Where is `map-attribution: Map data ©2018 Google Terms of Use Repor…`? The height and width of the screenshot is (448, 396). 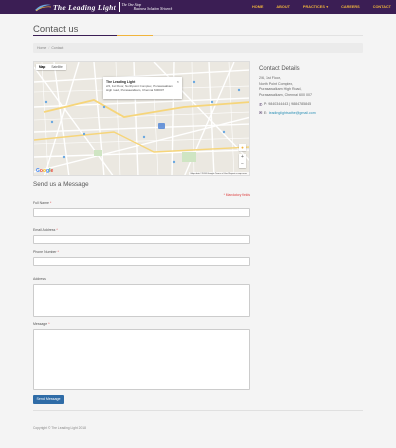
map-attribution: Map data ©2018 Google Terms of Use Repor… is located at coordinates (218, 173).